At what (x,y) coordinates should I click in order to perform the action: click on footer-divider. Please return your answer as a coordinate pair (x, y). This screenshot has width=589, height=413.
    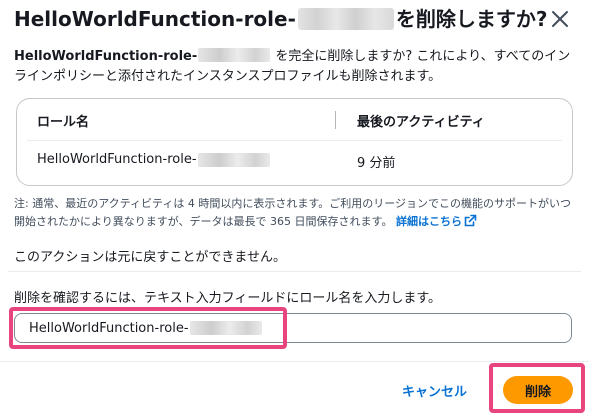
    Looking at the image, I should click on (294, 361).